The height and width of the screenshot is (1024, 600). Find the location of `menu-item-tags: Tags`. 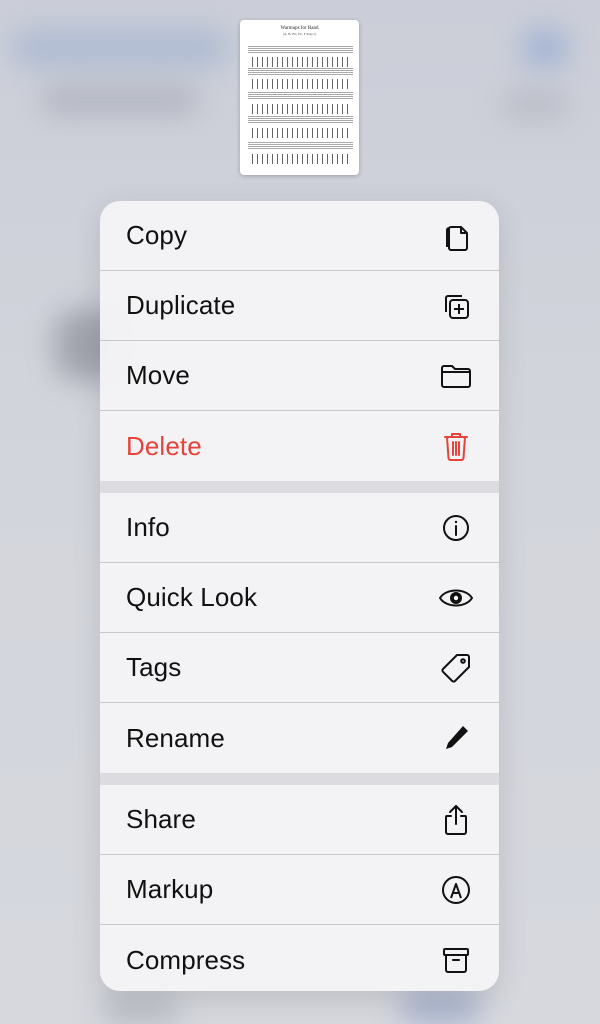

menu-item-tags: Tags is located at coordinates (299, 668).